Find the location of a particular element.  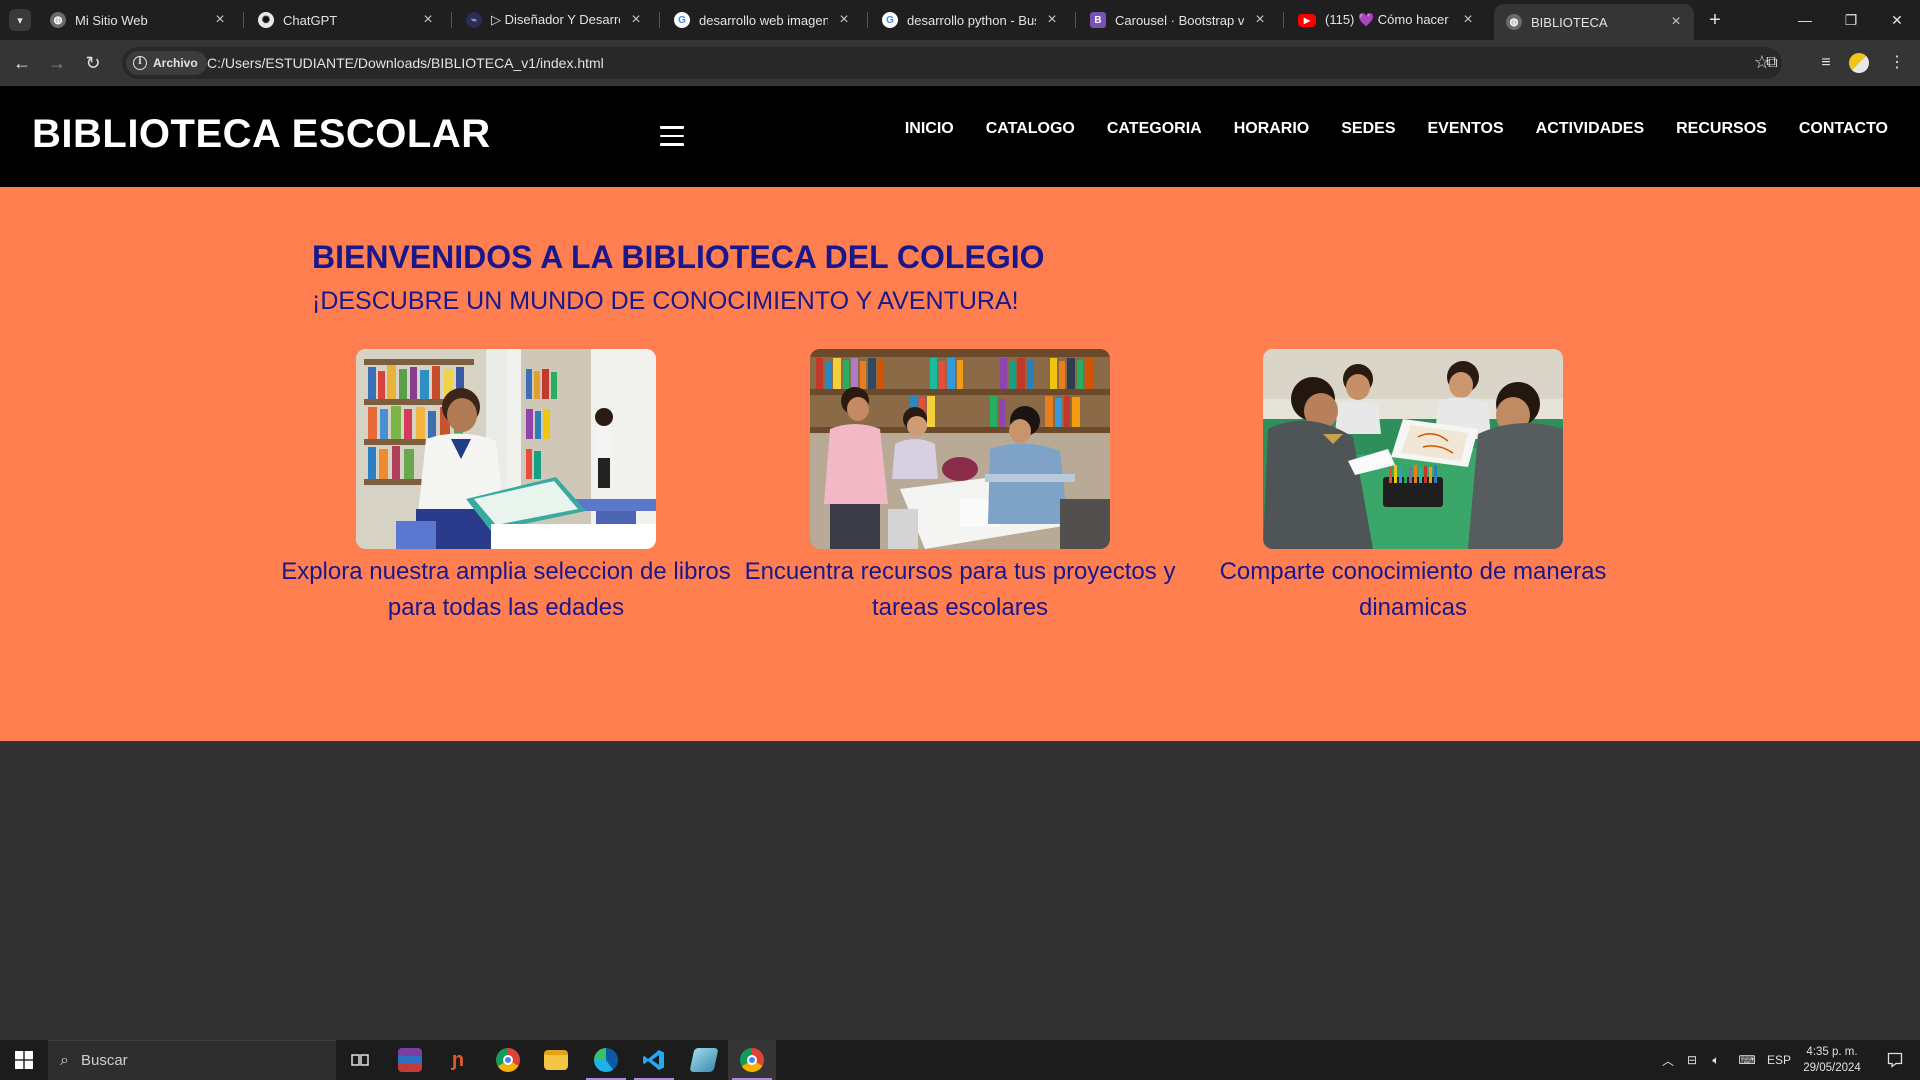

taskbar-app-file-explorer is located at coordinates (556, 1060).